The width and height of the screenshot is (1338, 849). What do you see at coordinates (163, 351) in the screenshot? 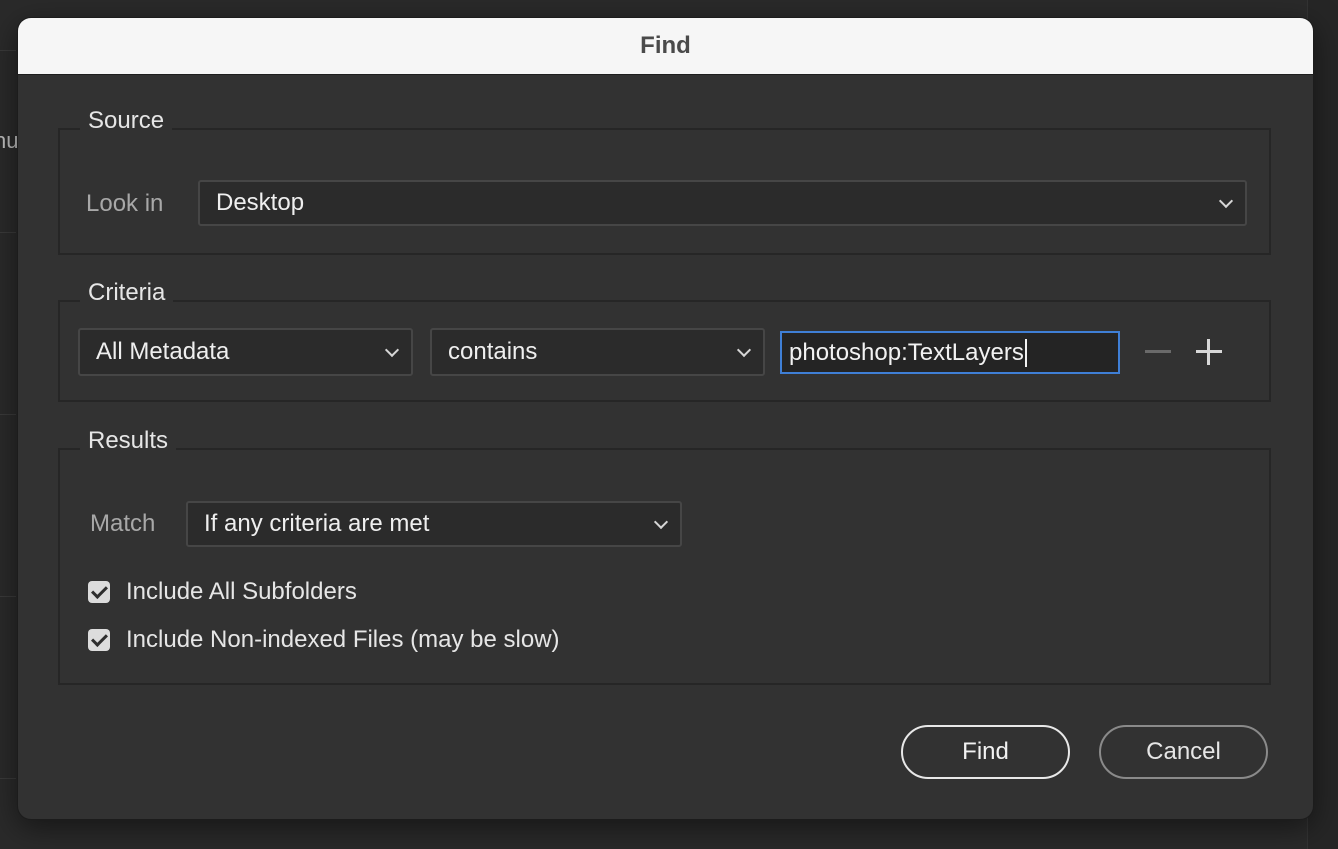
I see `criteria-field-value: All Metadata` at bounding box center [163, 351].